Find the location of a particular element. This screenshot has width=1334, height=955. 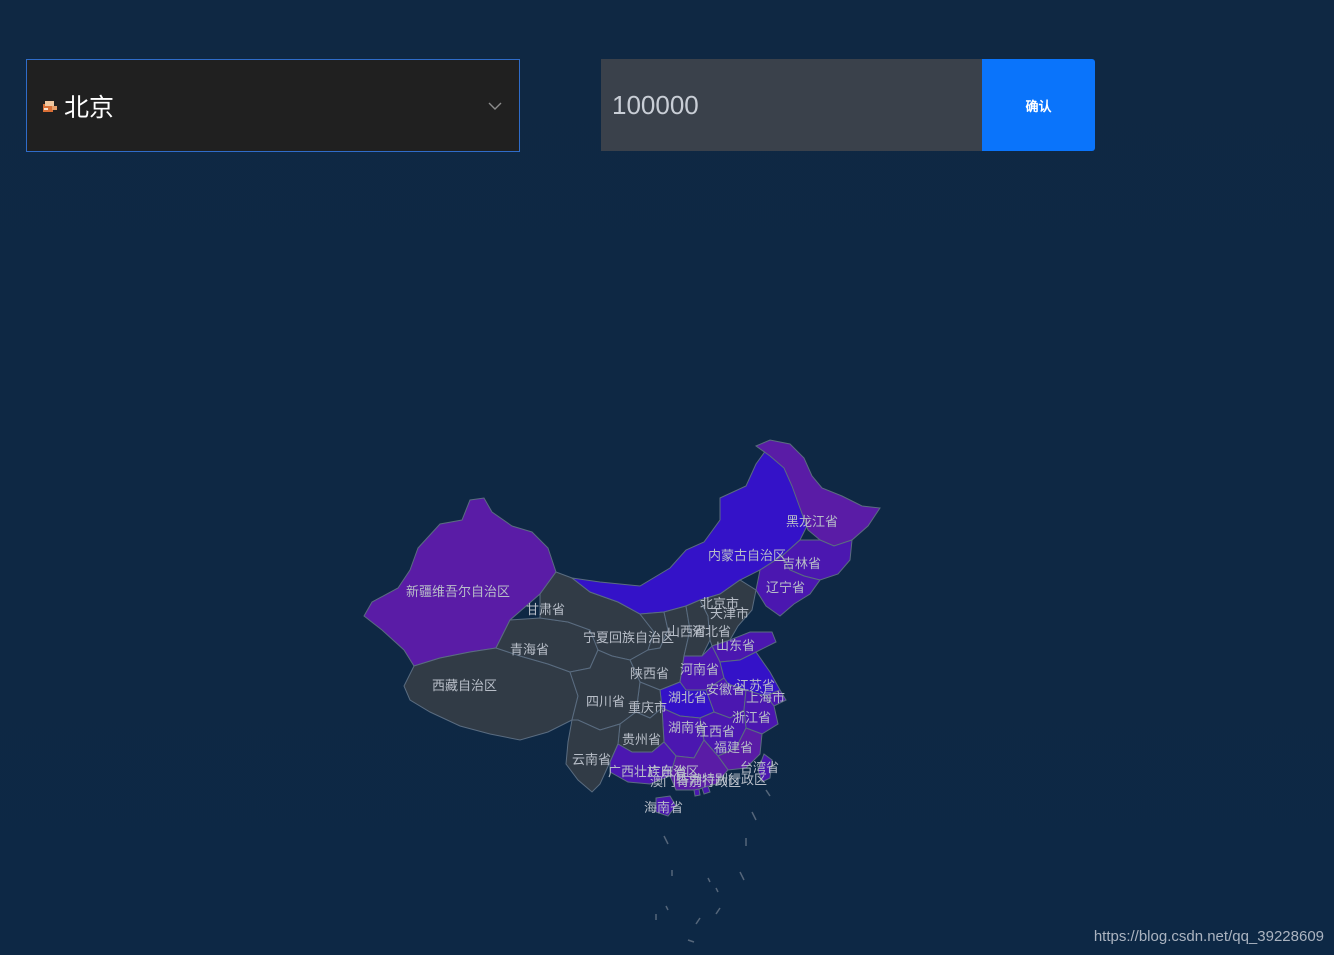

province-label: 青海省 is located at coordinates (529, 650).